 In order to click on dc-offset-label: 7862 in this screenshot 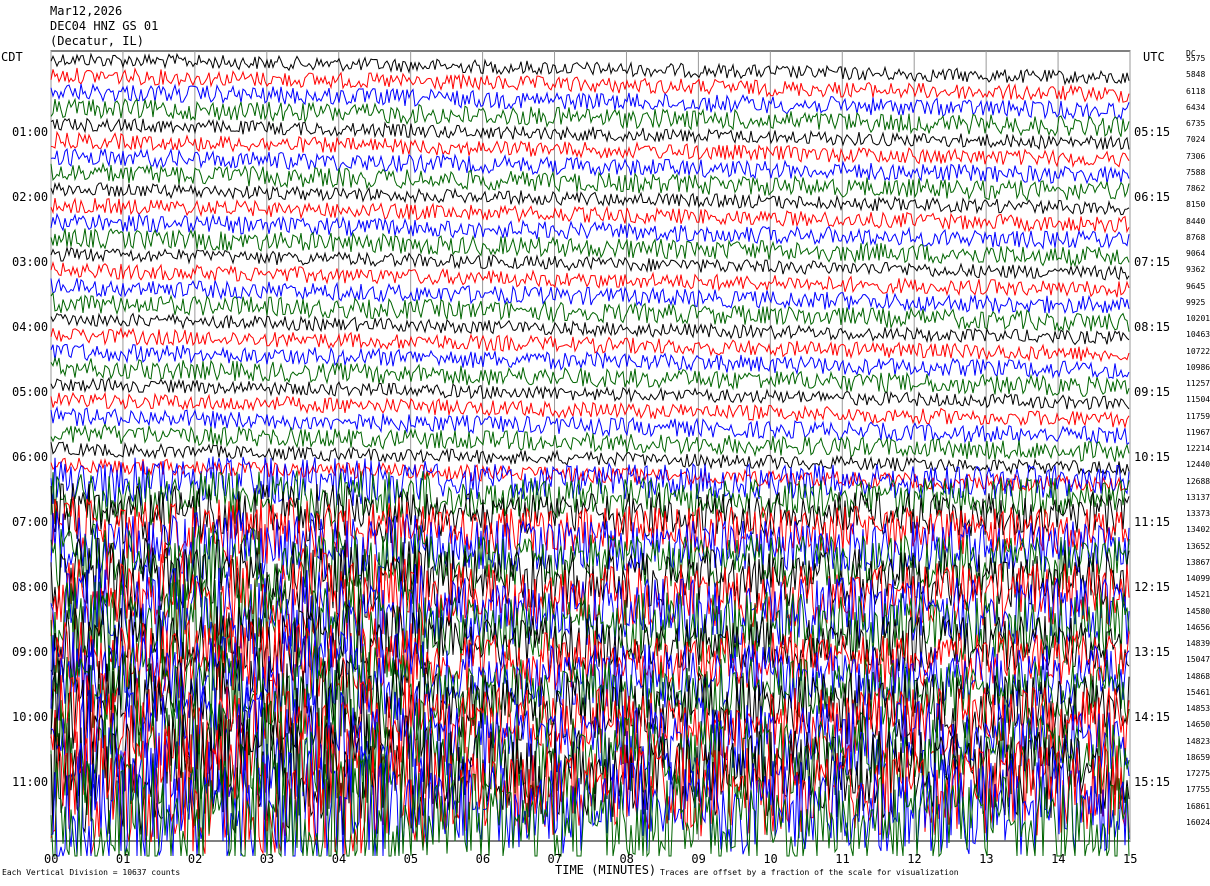, I will do `click(1196, 188)`.